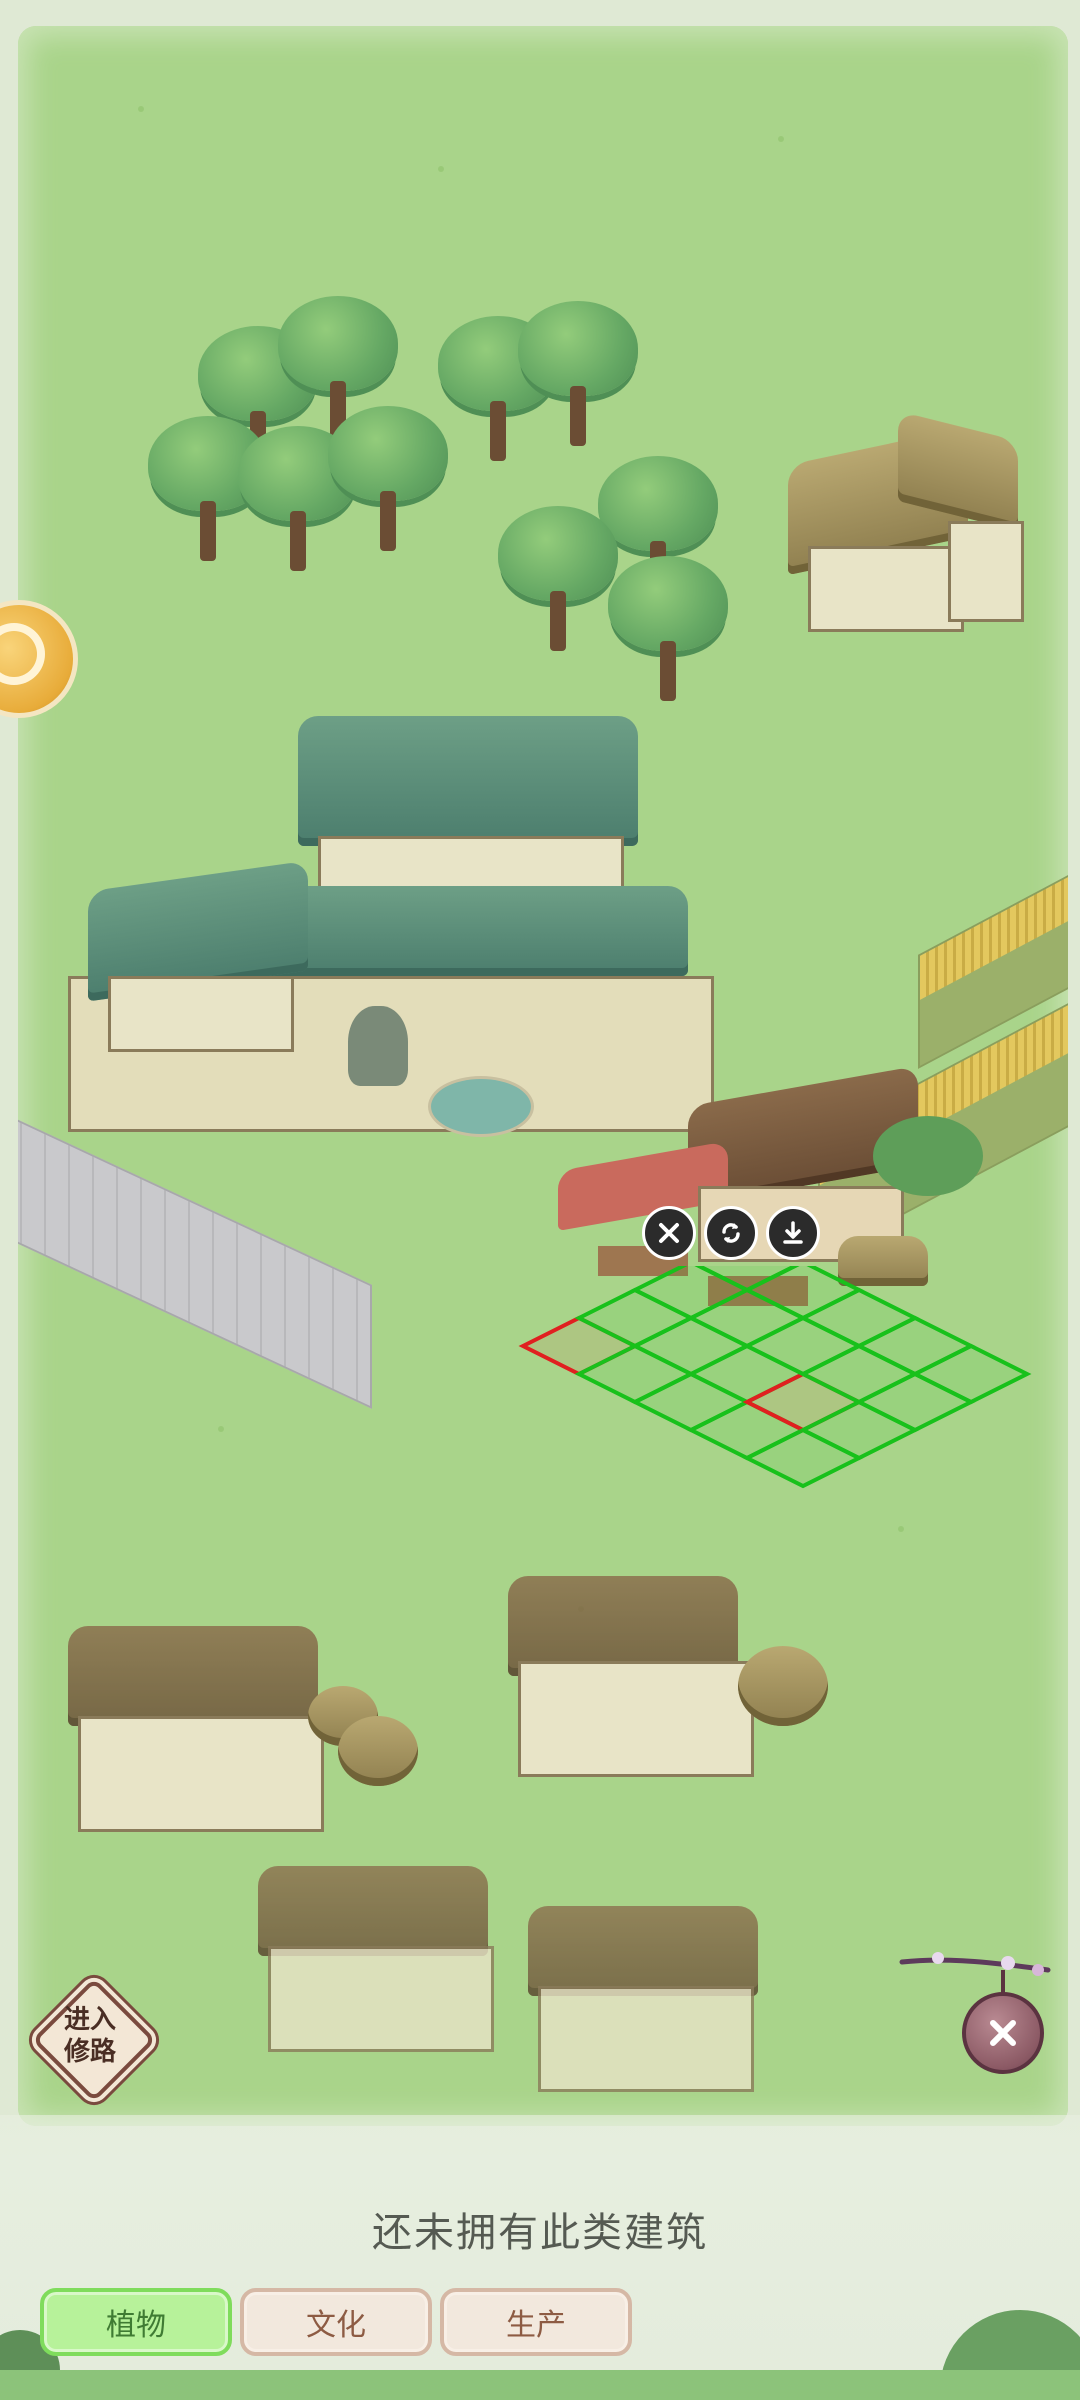  I want to click on plum-branch-icon, so click(975, 1964).